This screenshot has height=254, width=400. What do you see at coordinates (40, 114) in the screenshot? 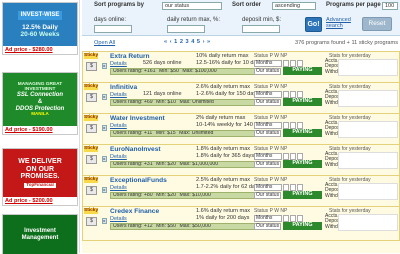
I see `ad-line: MANILA` at bounding box center [40, 114].